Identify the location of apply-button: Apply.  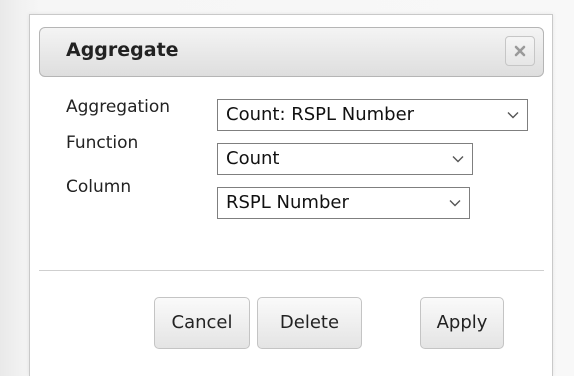
(462, 323).